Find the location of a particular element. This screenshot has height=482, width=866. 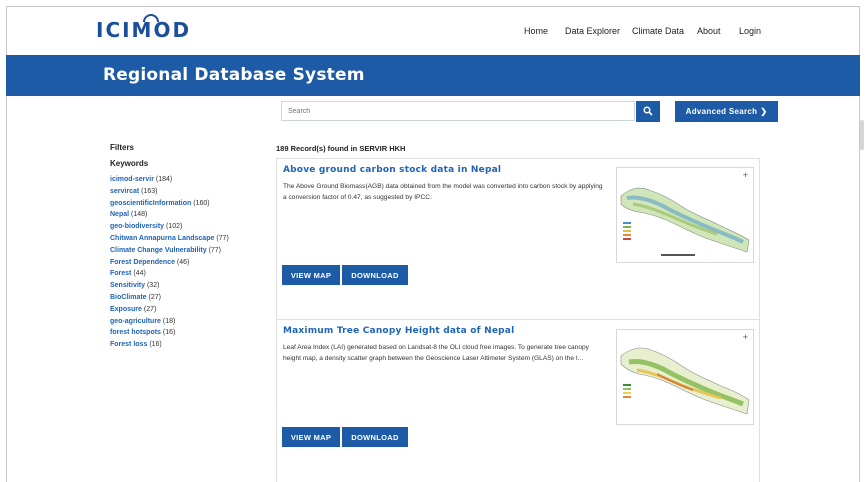

keyword-filter-item: Forest Dependence (46) is located at coordinates (169, 263).